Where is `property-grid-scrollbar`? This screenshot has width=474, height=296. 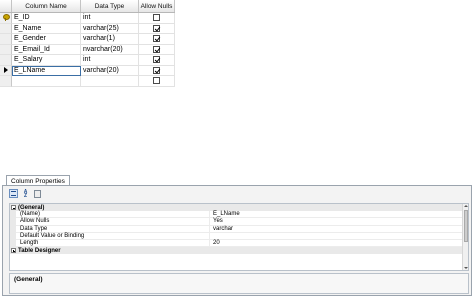 property-grid-scrollbar is located at coordinates (465, 237).